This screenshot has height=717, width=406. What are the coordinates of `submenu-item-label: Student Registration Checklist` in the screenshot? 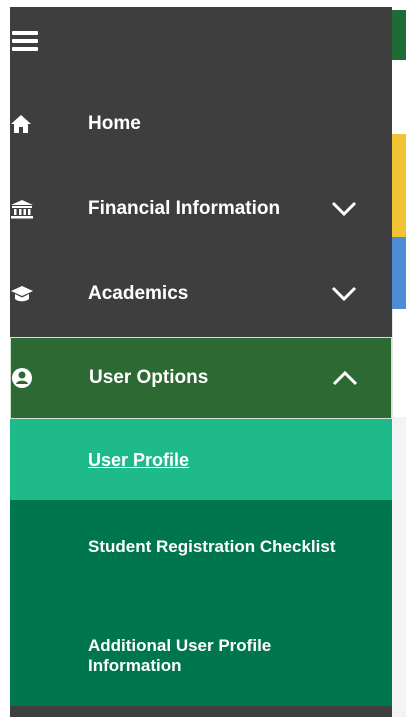 It's located at (212, 546).